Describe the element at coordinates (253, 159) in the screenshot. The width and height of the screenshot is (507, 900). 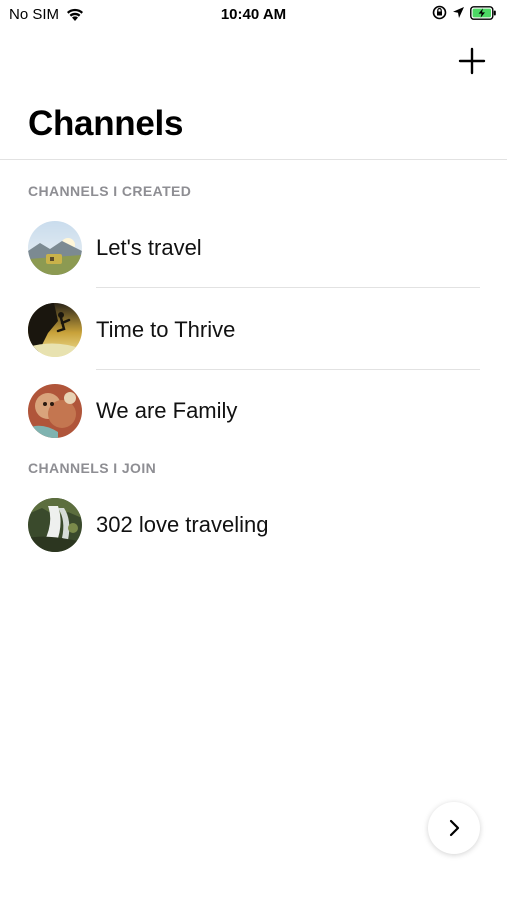
I see `header-divider` at that location.